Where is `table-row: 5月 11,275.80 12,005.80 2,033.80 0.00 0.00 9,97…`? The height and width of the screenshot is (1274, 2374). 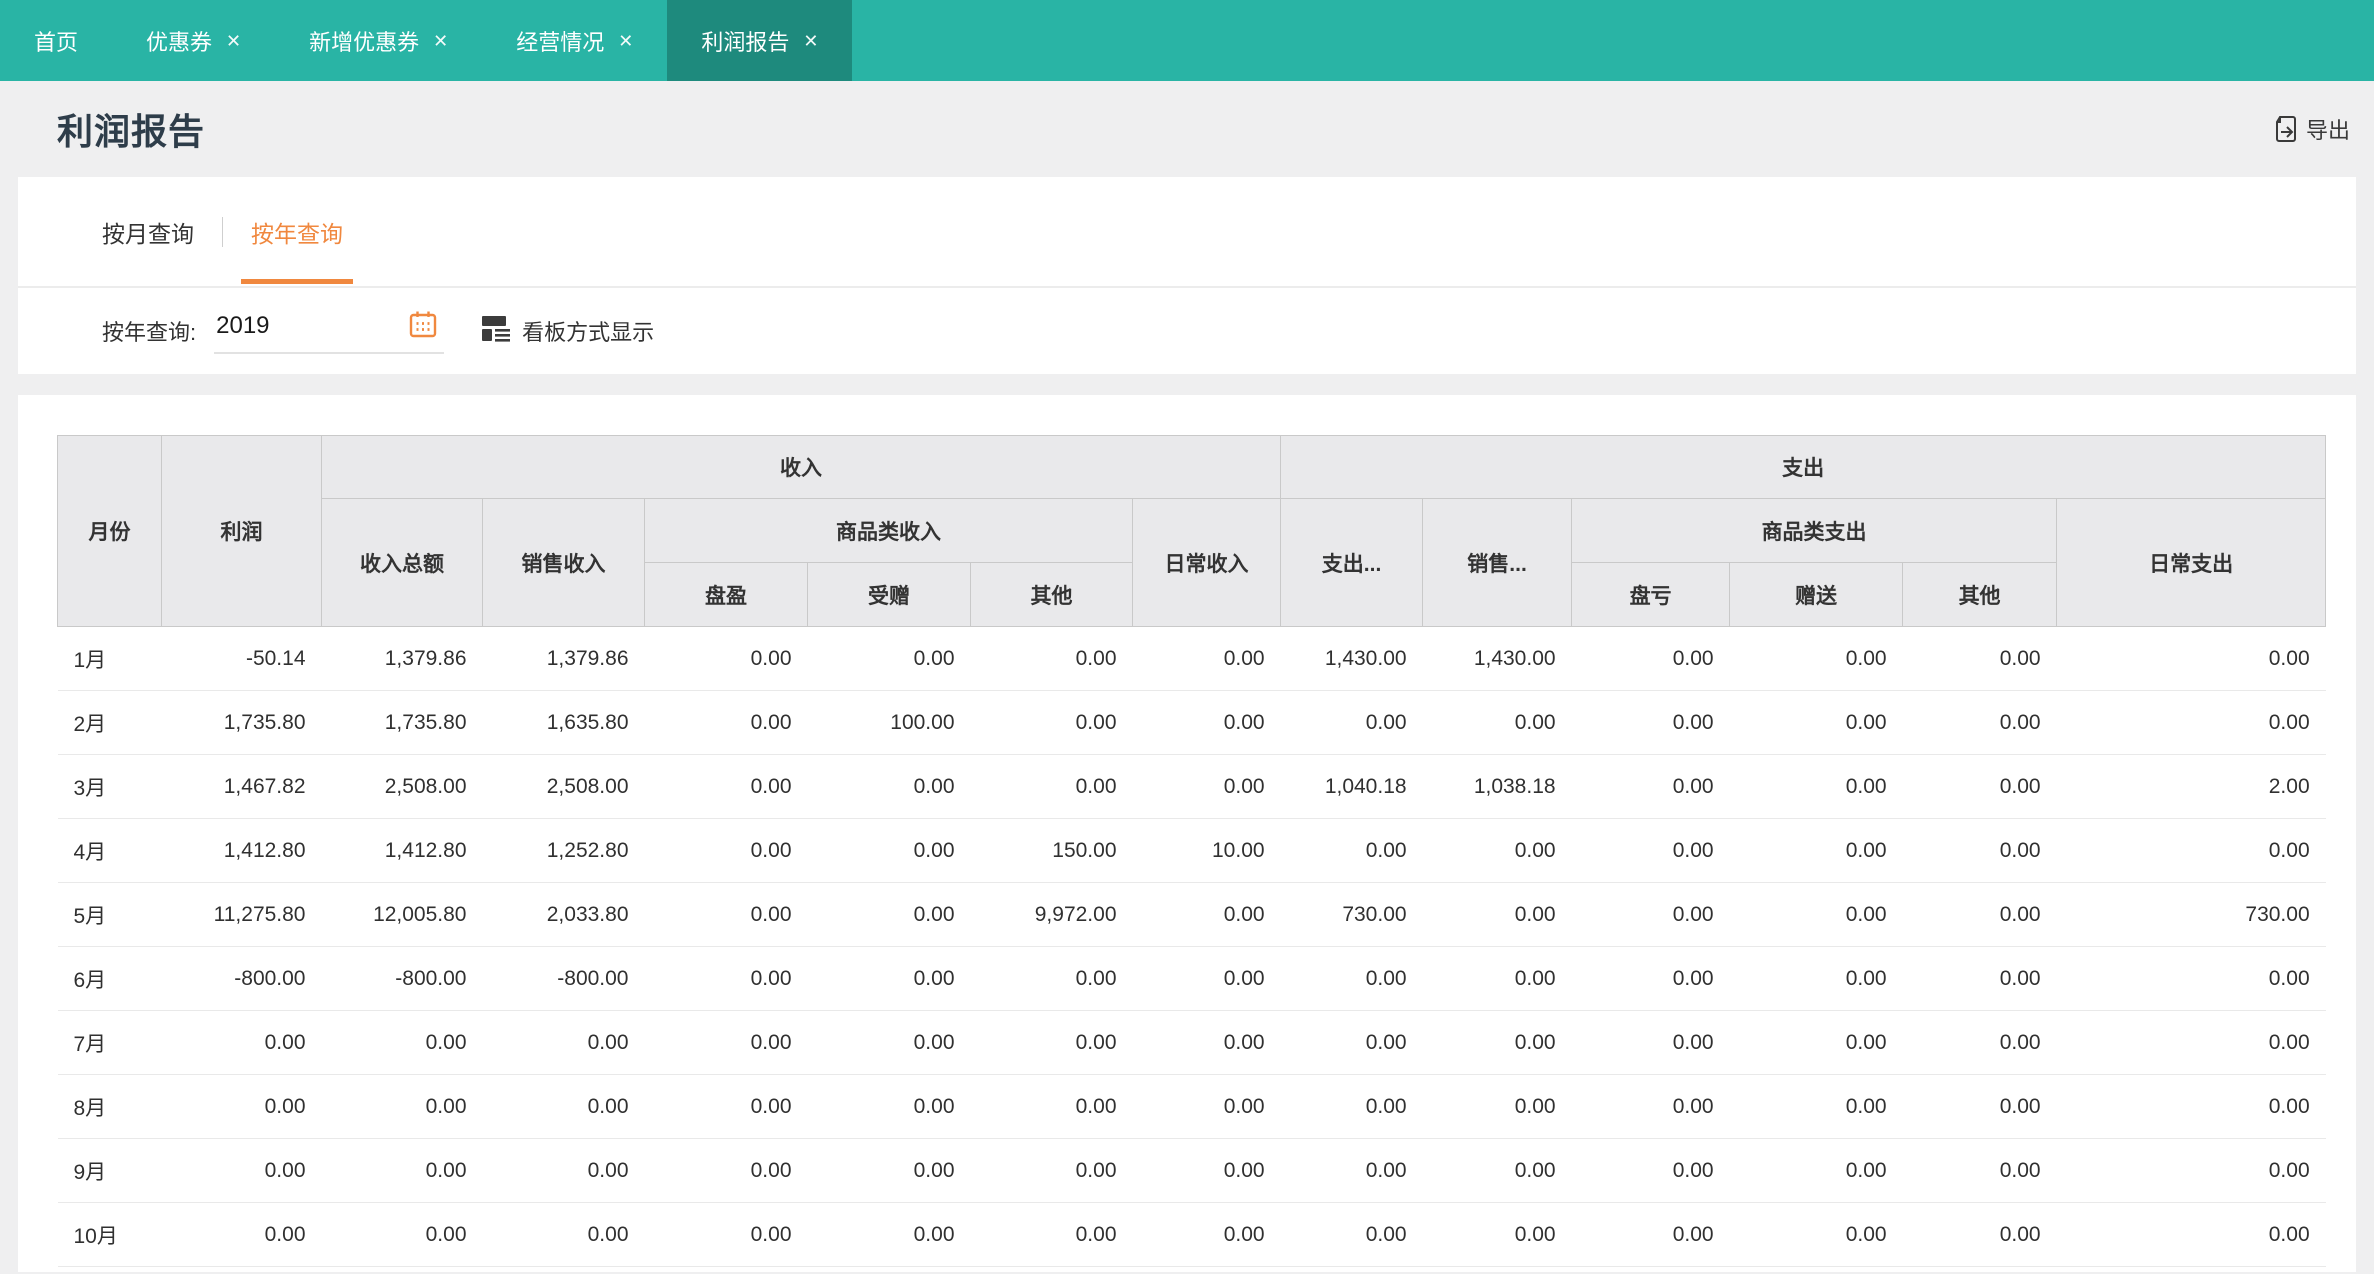
table-row: 5月 11,275.80 12,005.80 2,033.80 0.00 0.00 9,97… is located at coordinates (1191, 914).